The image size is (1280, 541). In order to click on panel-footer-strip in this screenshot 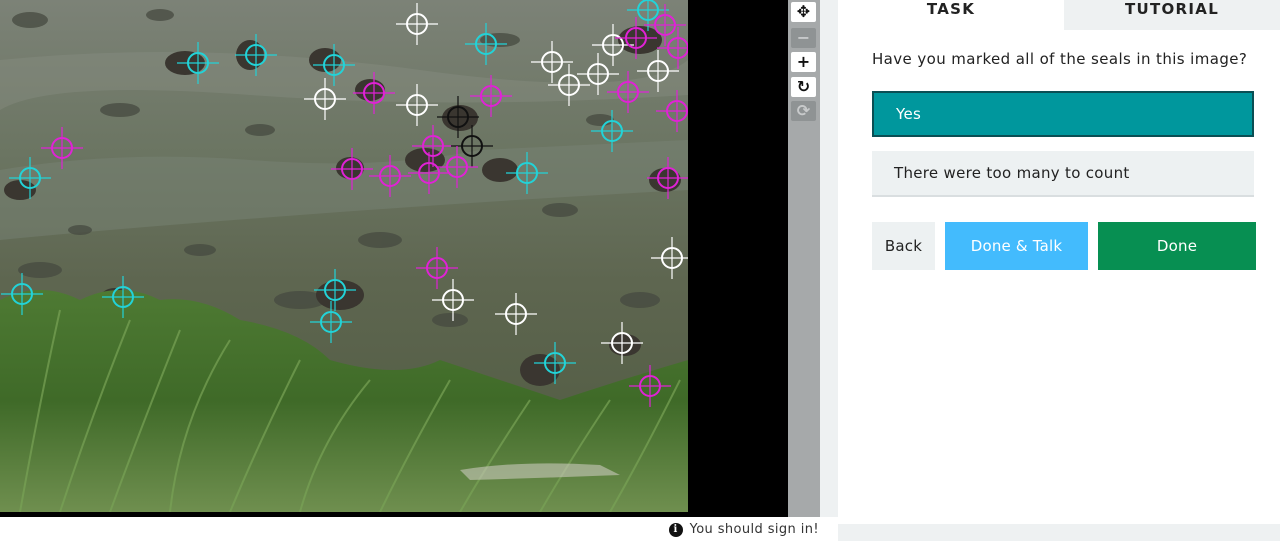, I will do `click(1059, 532)`.